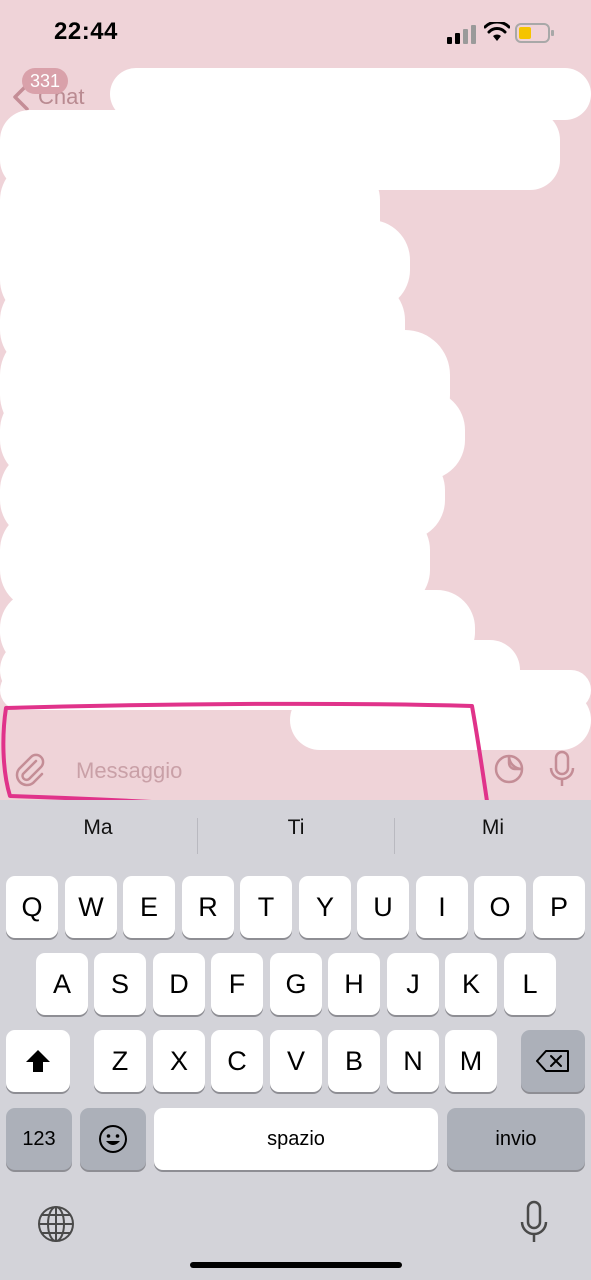 This screenshot has height=1280, width=591. Describe the element at coordinates (179, 1061) in the screenshot. I see `key-x: X` at that location.